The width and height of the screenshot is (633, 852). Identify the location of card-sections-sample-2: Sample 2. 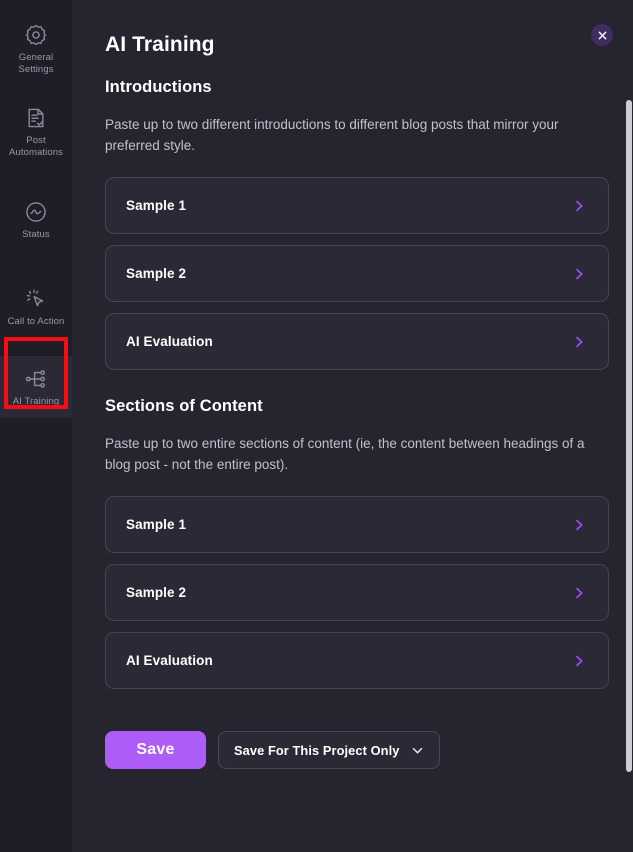
(357, 592).